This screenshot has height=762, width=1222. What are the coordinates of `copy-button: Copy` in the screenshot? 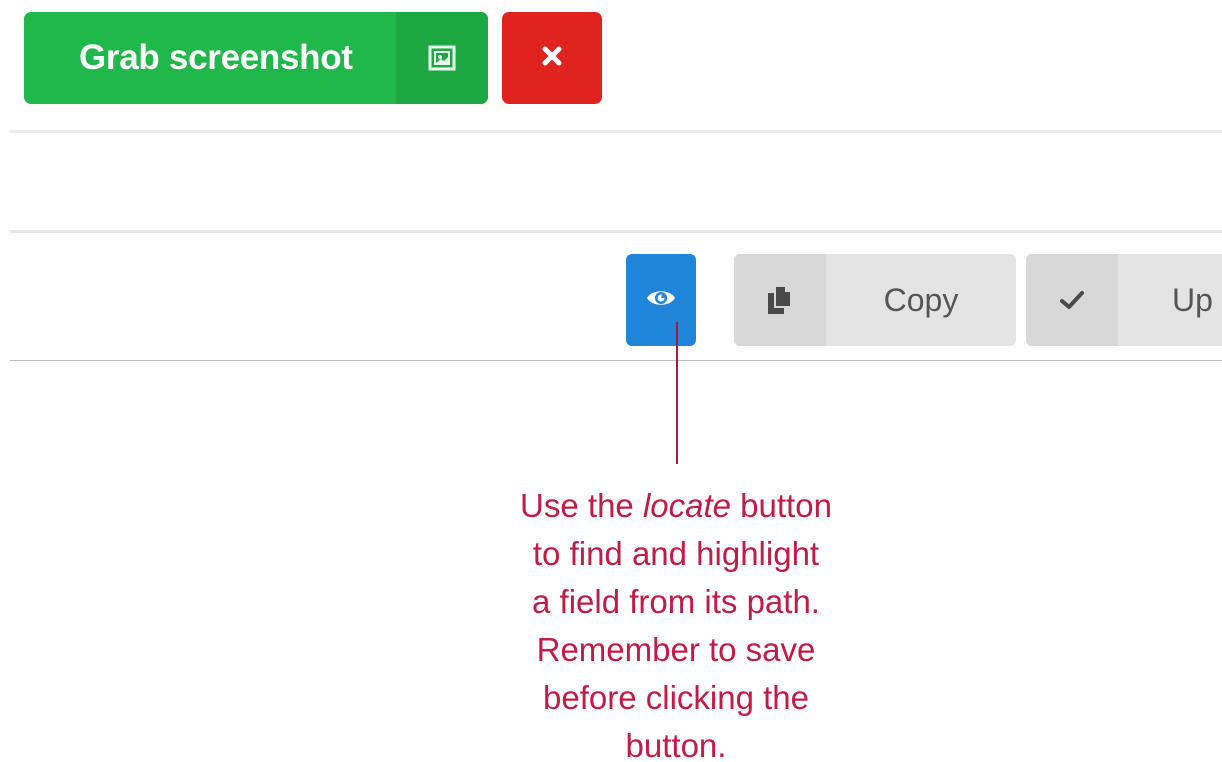 It's located at (875, 300).